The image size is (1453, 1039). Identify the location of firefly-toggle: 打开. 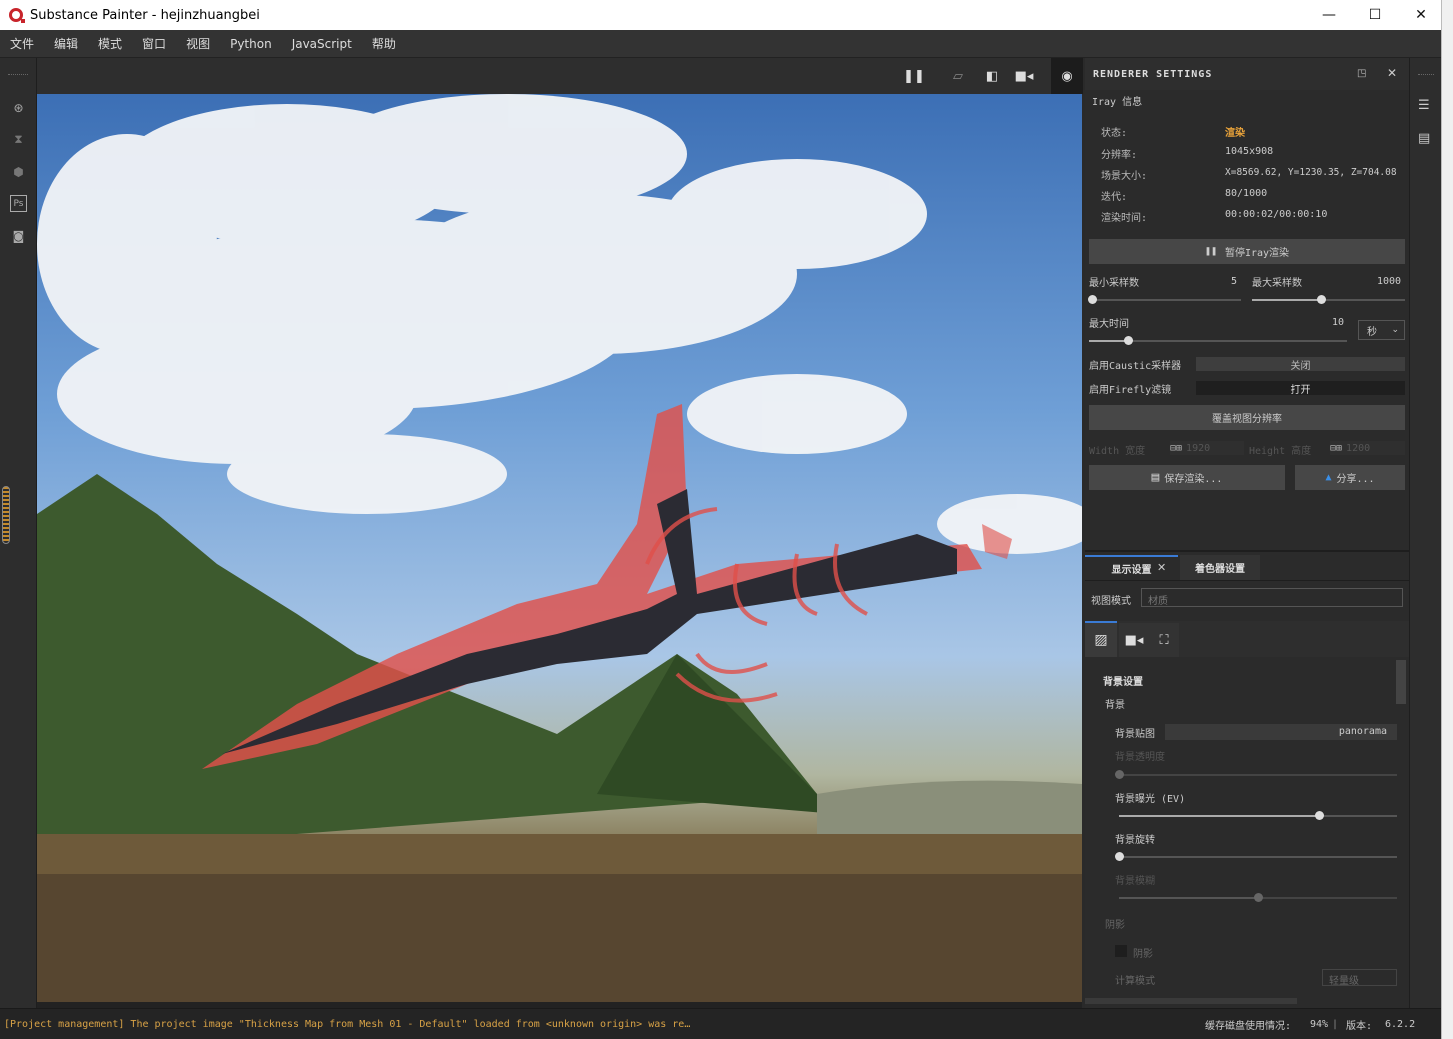
(1300, 388).